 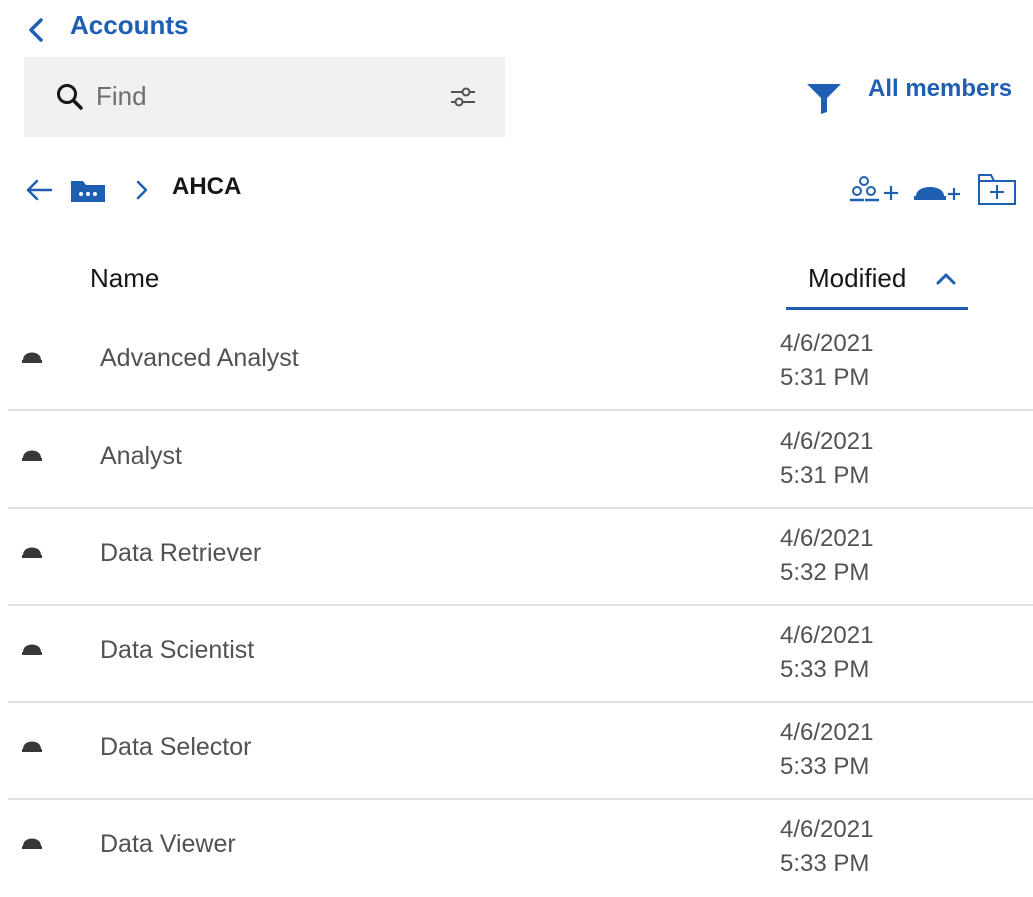 I want to click on row-time: 5:32 PM, so click(x=825, y=572).